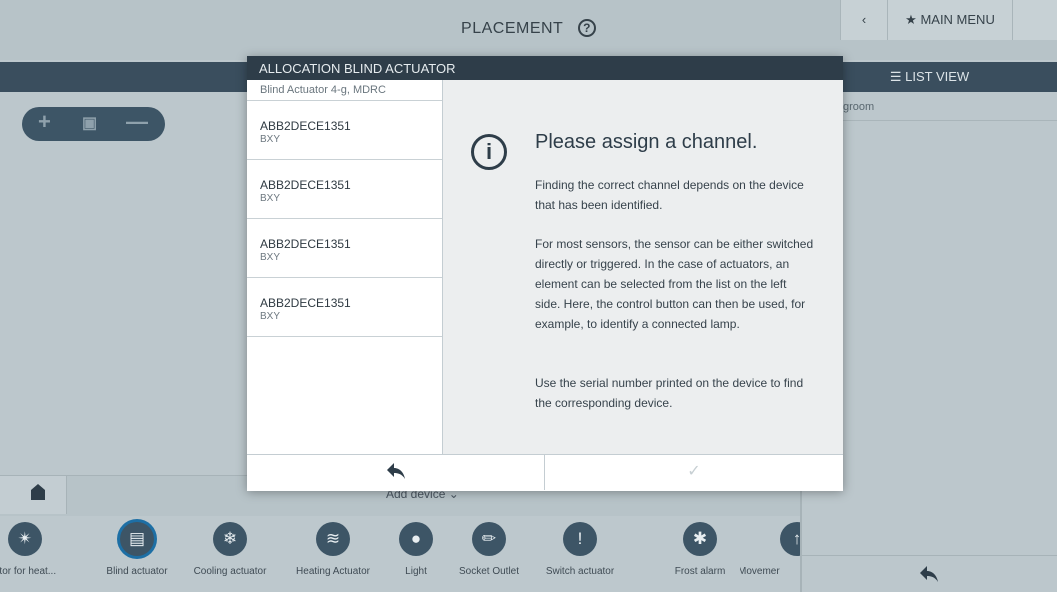  I want to click on blind-icon: ▤, so click(137, 539).